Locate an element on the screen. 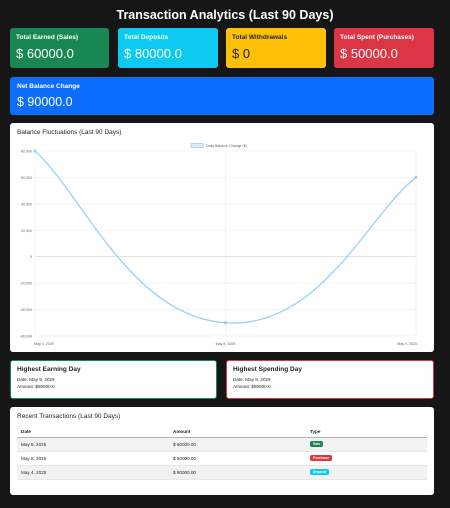  net-balance-card: Net Balance Change $ 90000.0 is located at coordinates (222, 96).